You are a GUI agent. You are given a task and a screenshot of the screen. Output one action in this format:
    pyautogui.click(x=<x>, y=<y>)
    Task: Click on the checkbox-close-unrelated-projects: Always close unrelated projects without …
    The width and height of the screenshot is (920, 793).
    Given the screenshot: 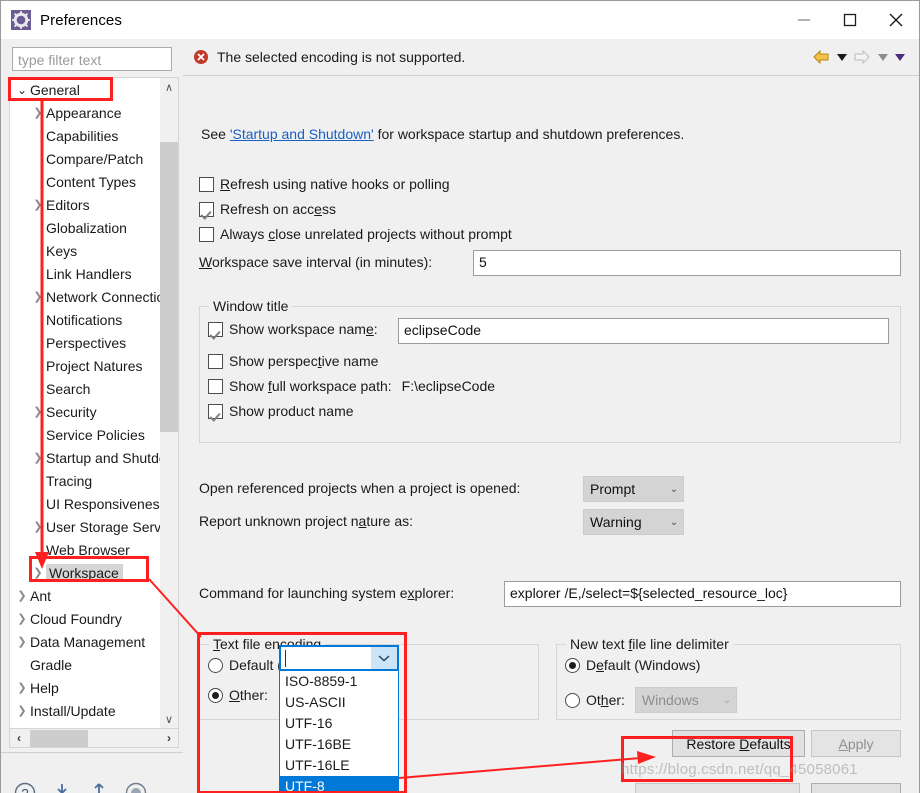 What is the action you would take?
    pyautogui.click(x=355, y=234)
    